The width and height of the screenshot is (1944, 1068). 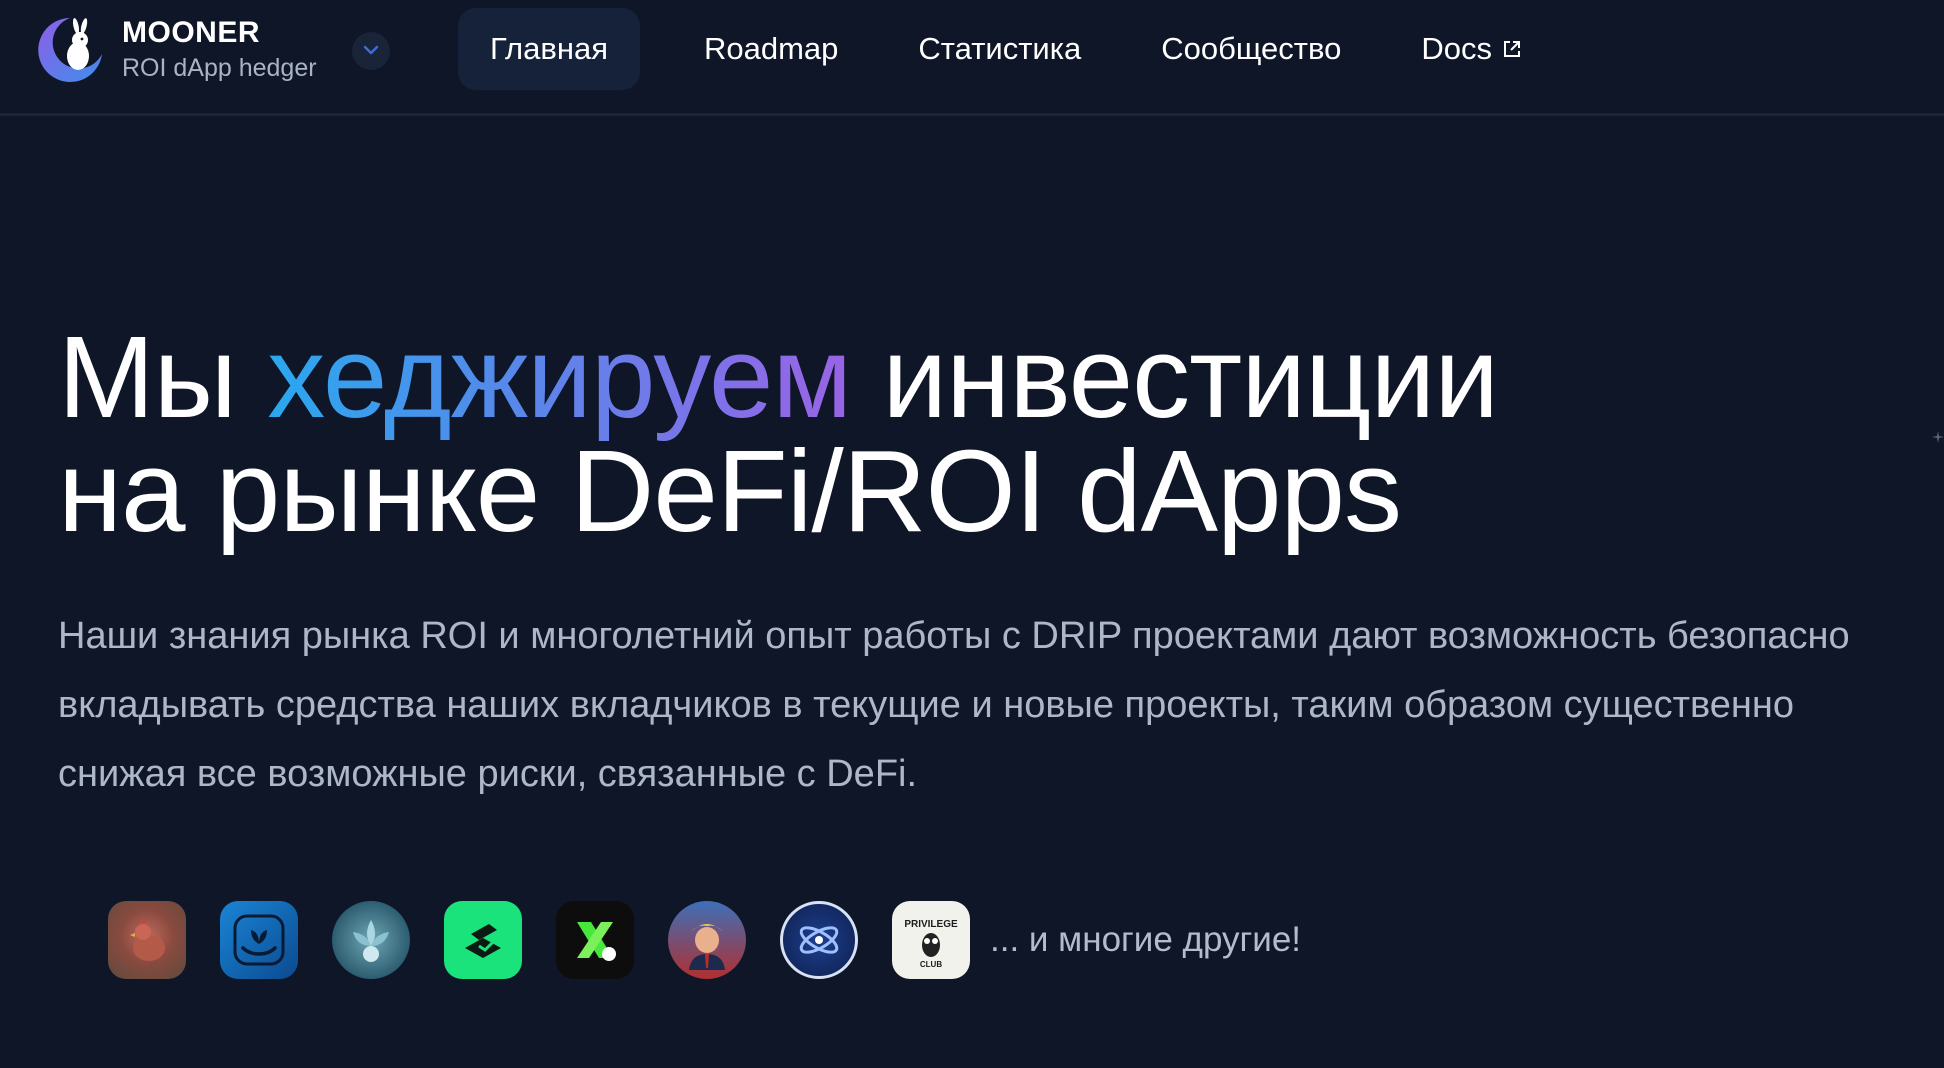 What do you see at coordinates (771, 49) in the screenshot?
I see `nav-item-roadmap: Roadmap` at bounding box center [771, 49].